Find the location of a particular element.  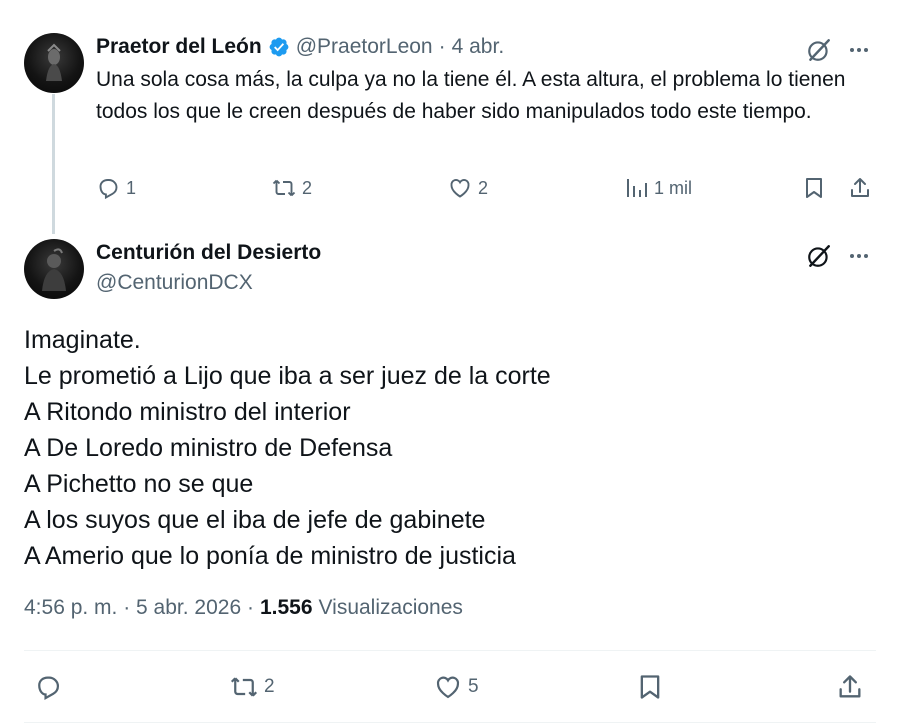

reply-button is located at coordinates (48, 687).